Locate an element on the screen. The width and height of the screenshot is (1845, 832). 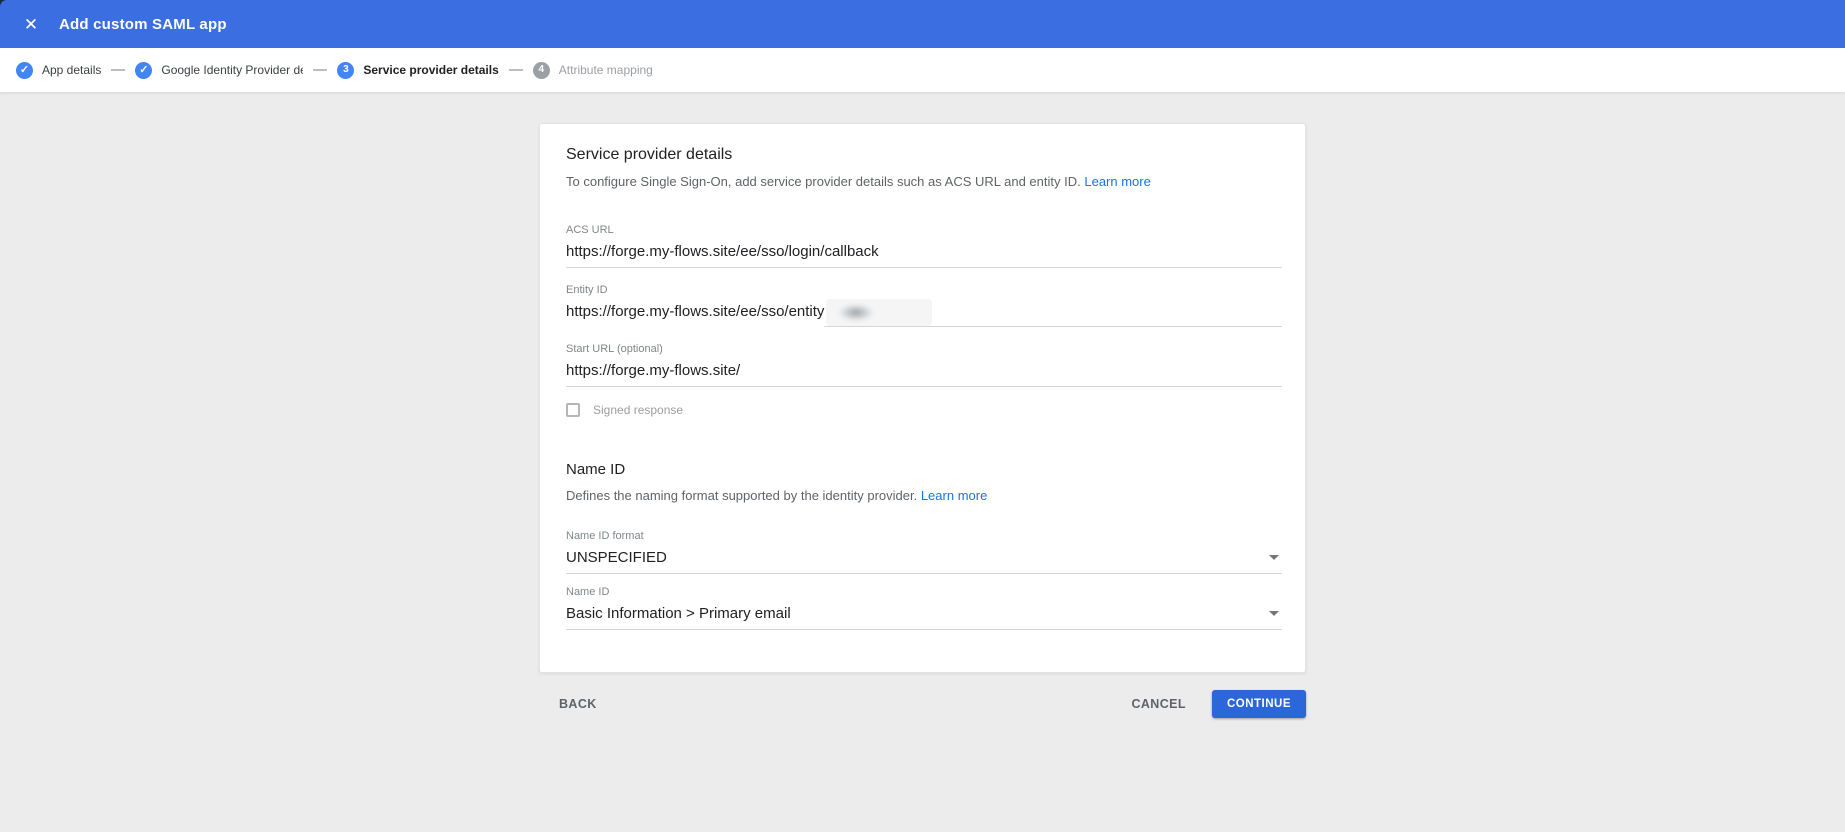
signed-response-checkbox is located at coordinates (573, 410).